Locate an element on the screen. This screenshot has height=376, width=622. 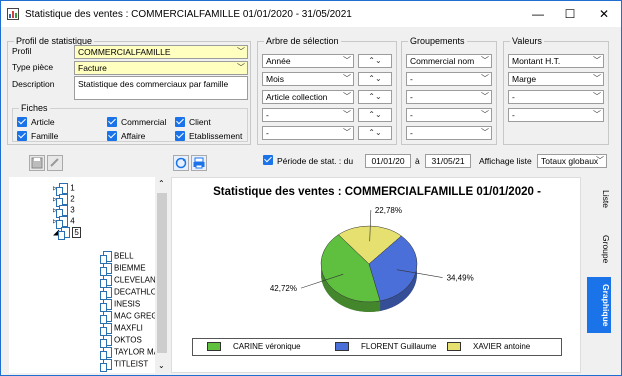
groupement-value-5: - is located at coordinates (411, 133).